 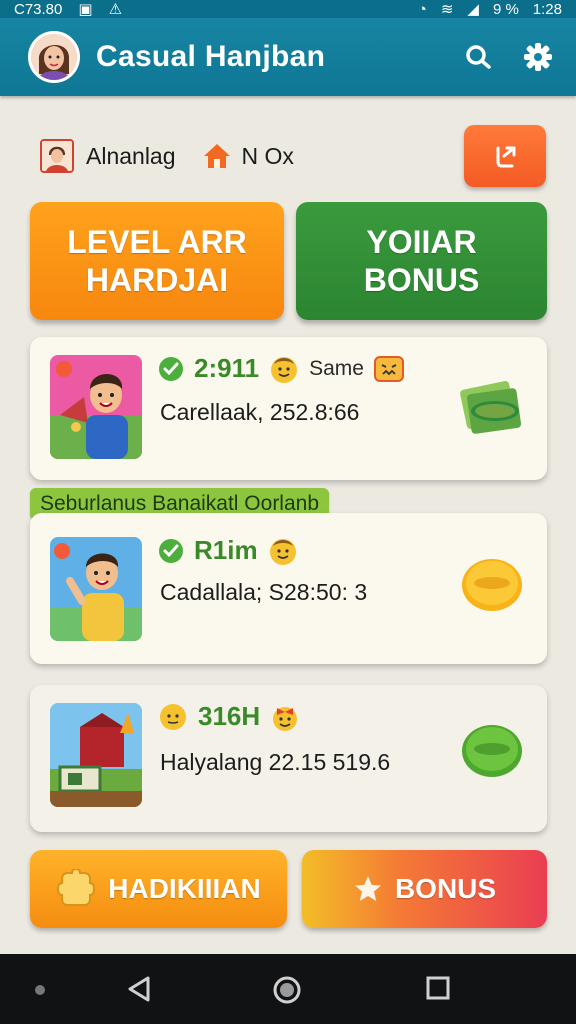 I want to click on card-header: 2:911 Same, so click(x=281, y=368).